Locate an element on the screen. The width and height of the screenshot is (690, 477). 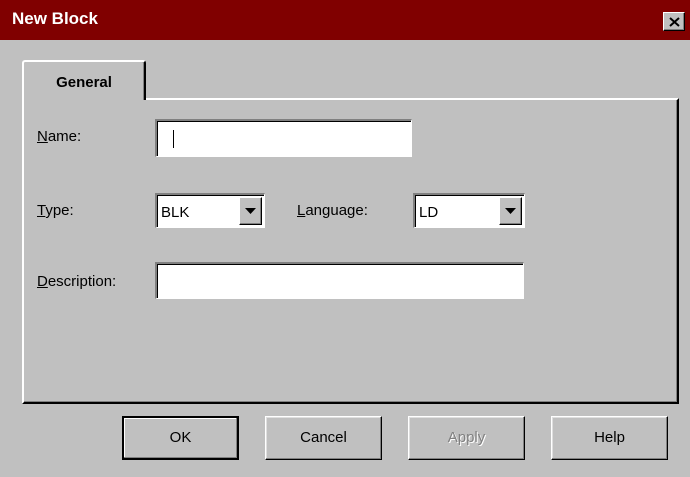
type-label: Type: is located at coordinates (55, 210).